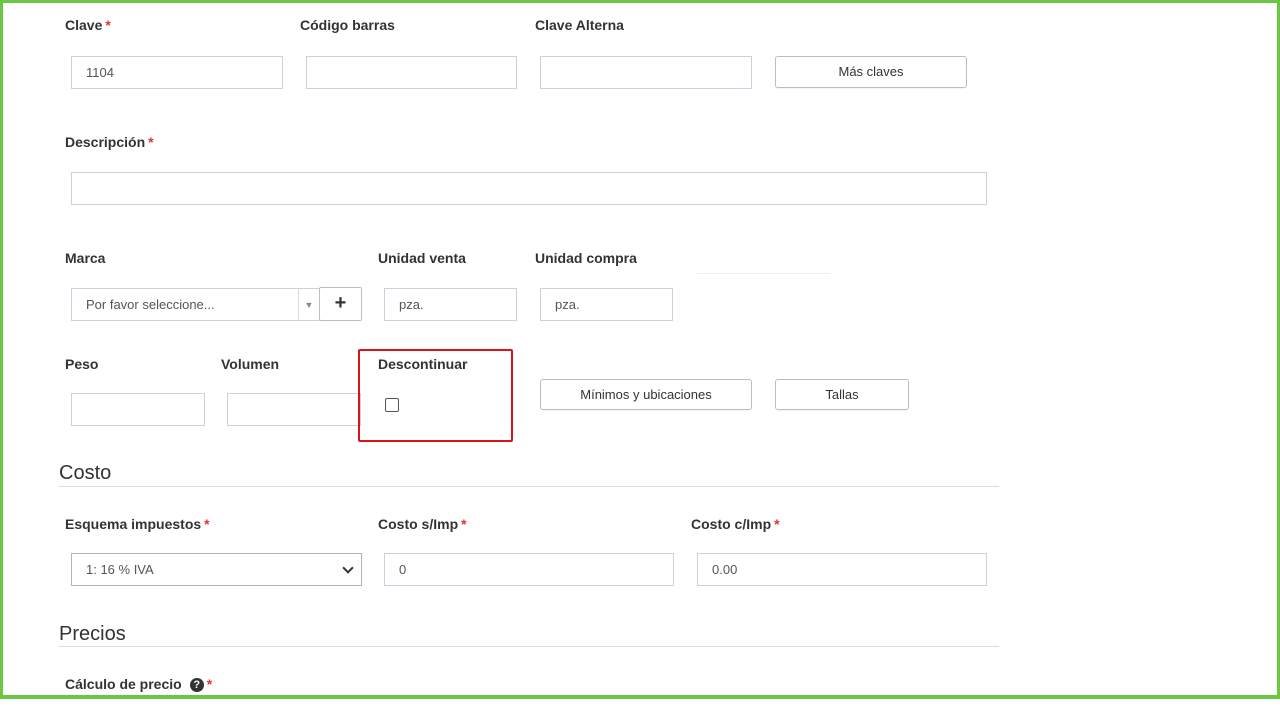  What do you see at coordinates (177, 72) in the screenshot?
I see `clave-input: 1104` at bounding box center [177, 72].